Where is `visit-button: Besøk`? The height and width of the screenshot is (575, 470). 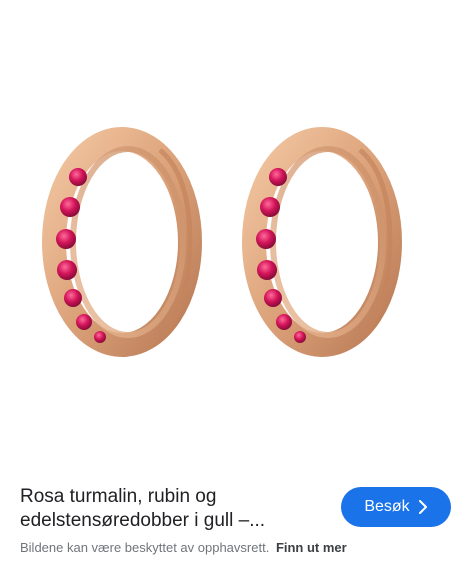 visit-button: Besøk is located at coordinates (396, 507).